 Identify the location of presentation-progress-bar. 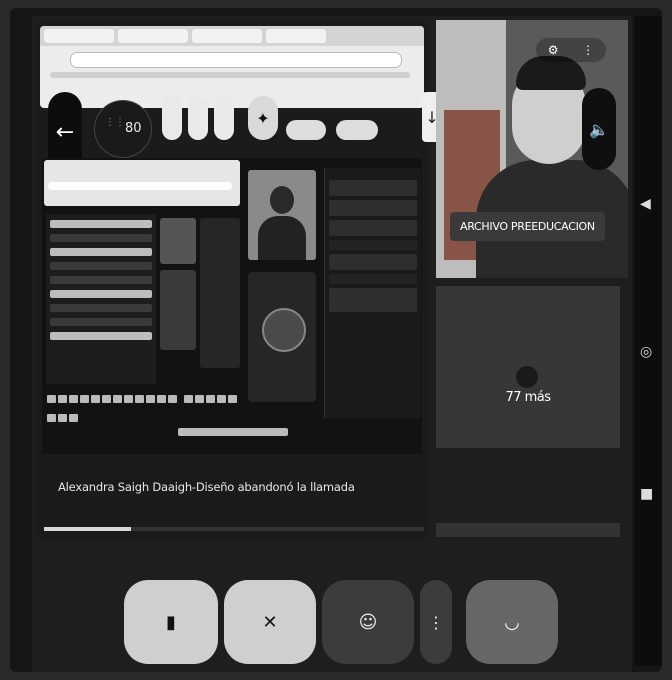
(234, 529).